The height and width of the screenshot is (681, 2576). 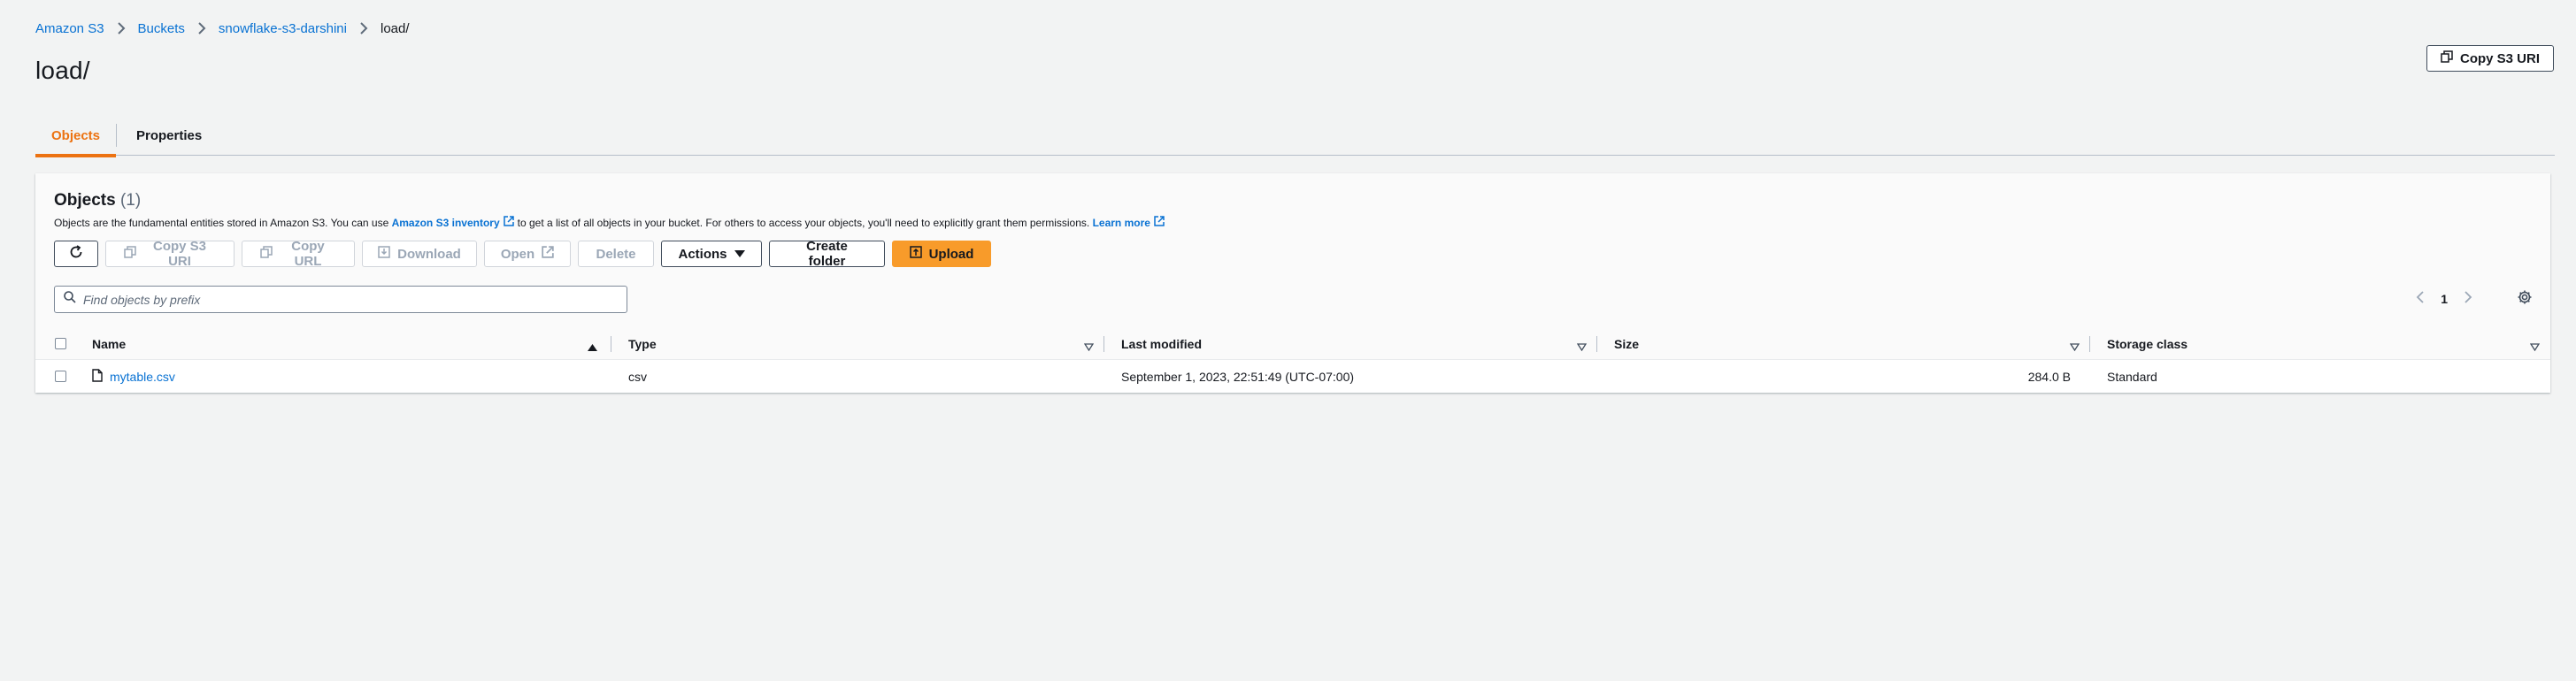 I want to click on objects-title-text: Objects, so click(x=85, y=200).